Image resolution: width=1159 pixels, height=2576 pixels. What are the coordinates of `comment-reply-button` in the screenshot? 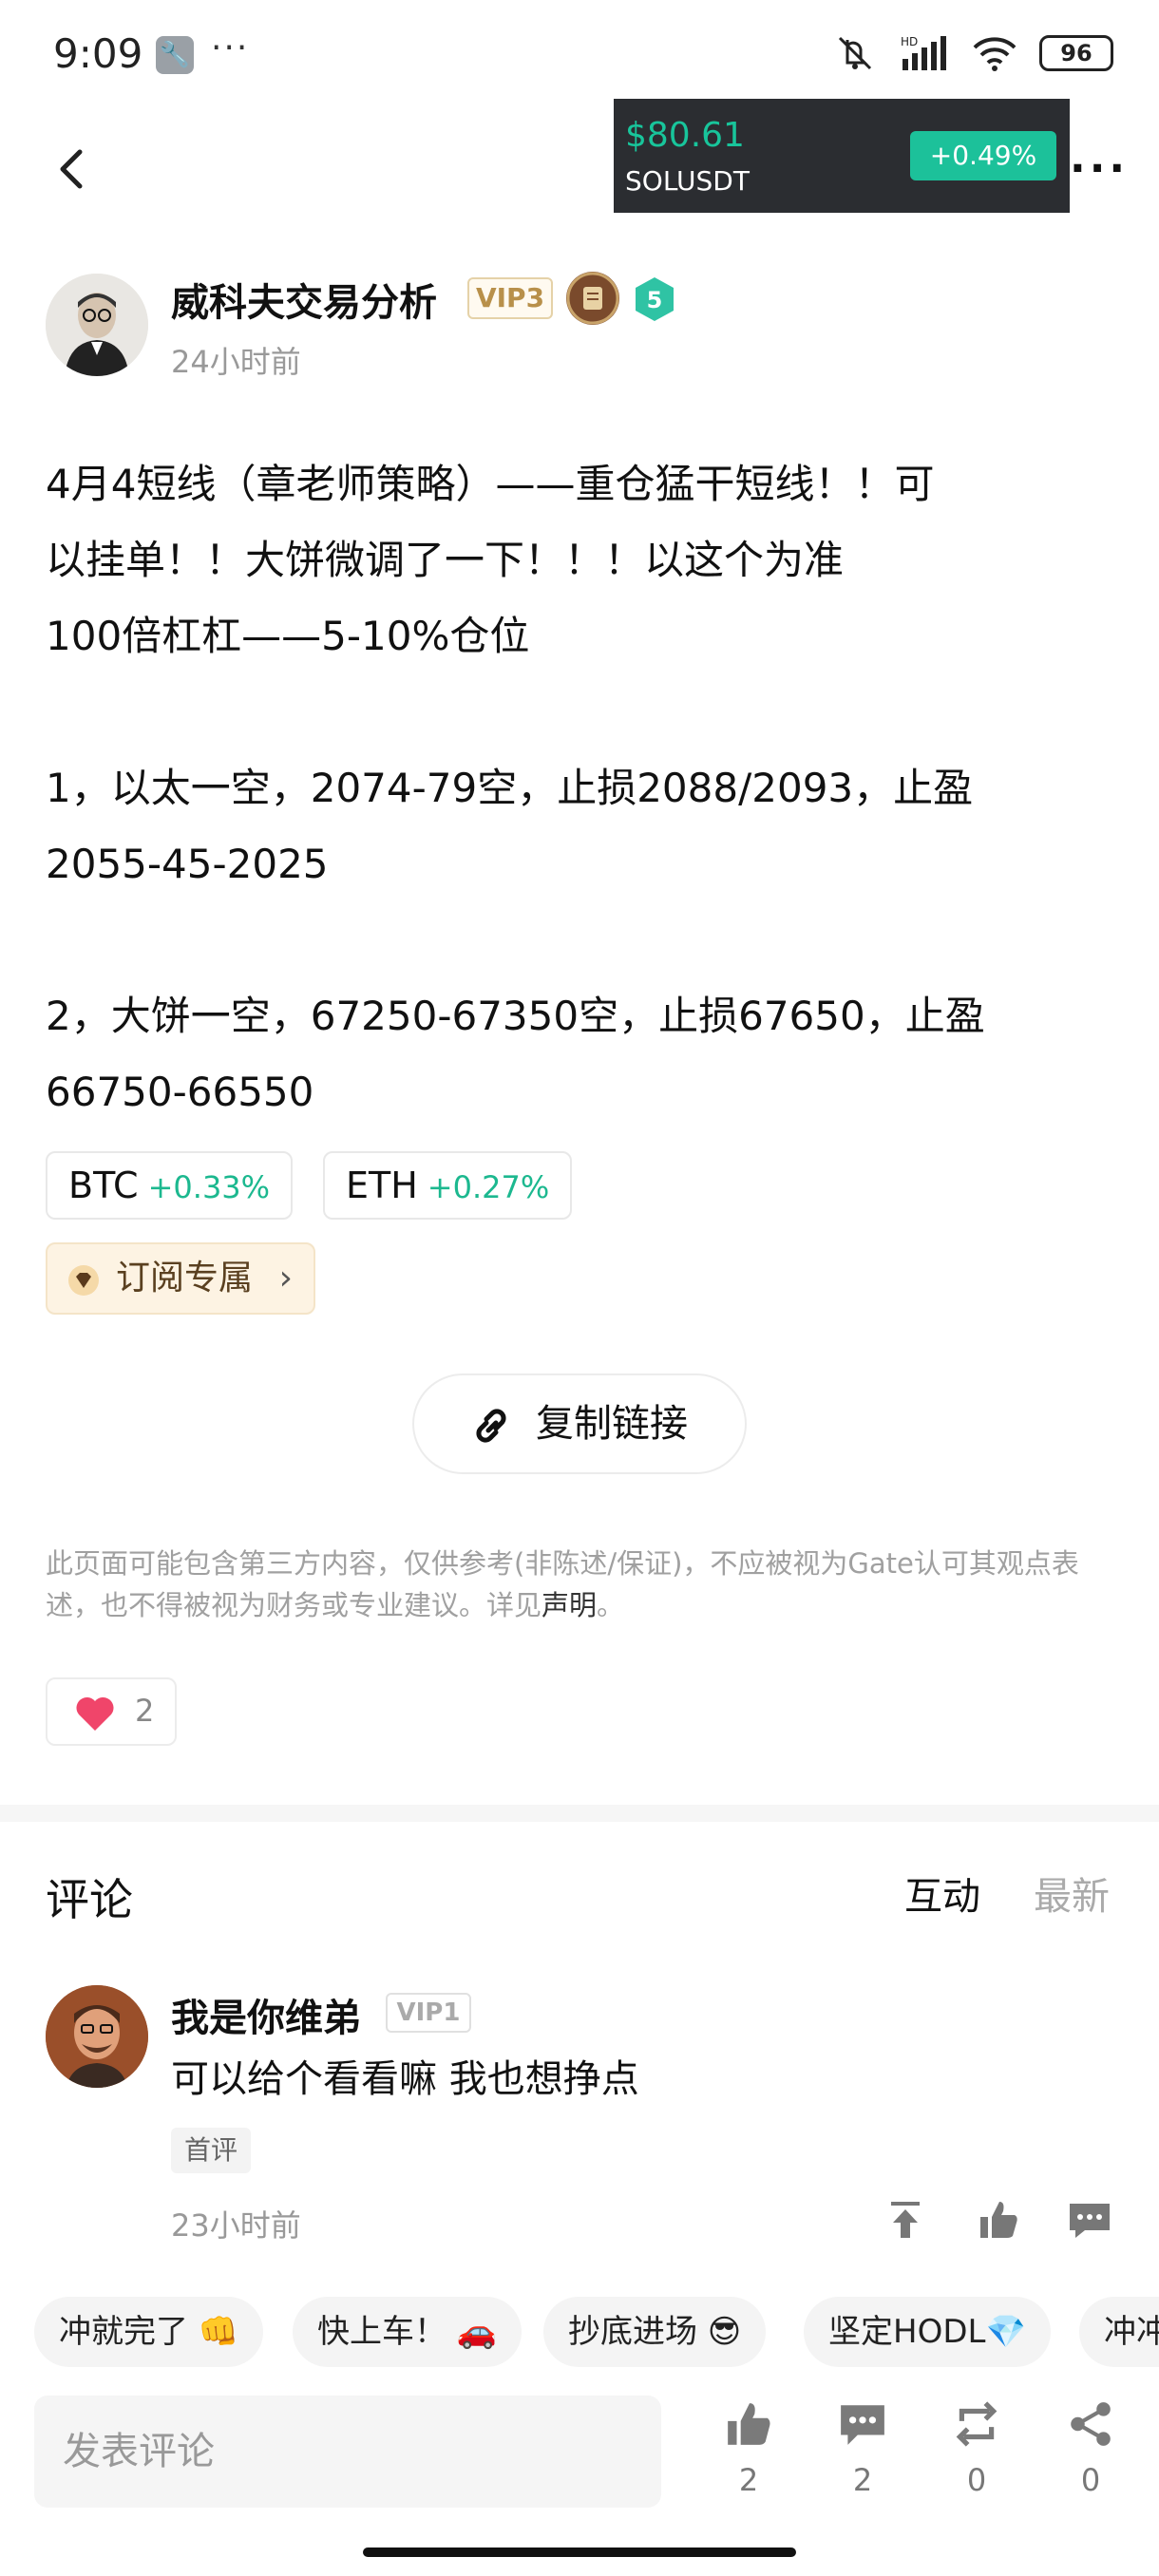 It's located at (1089, 2220).